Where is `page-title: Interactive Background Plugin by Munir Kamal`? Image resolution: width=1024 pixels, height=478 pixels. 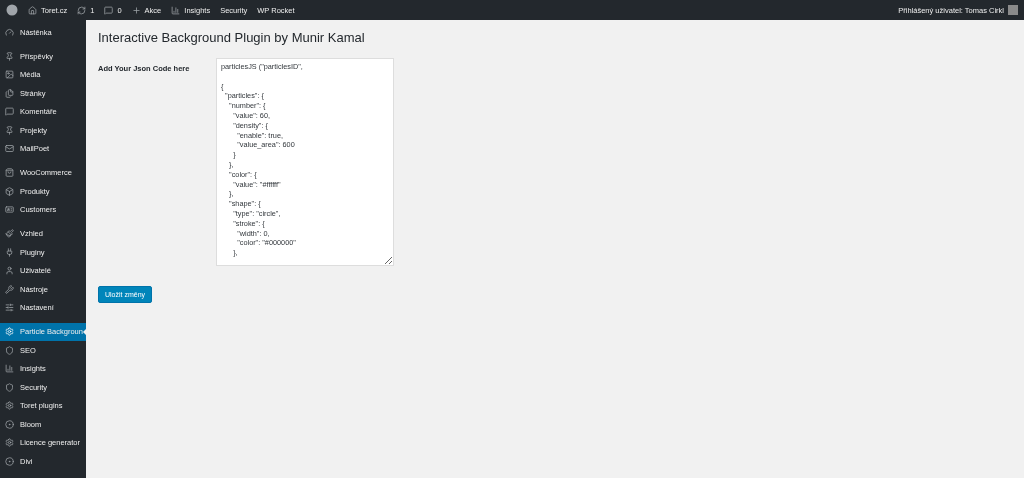 page-title: Interactive Background Plugin by Munir Kamal is located at coordinates (232, 37).